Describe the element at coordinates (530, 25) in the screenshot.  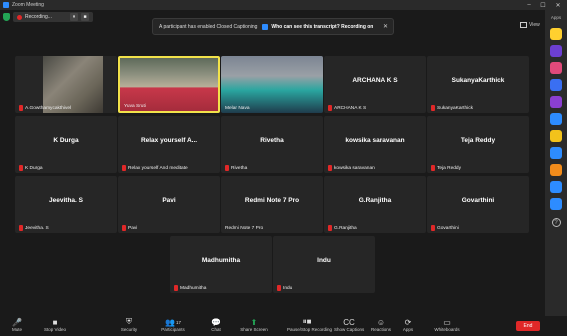
I see `view-button: View` at that location.